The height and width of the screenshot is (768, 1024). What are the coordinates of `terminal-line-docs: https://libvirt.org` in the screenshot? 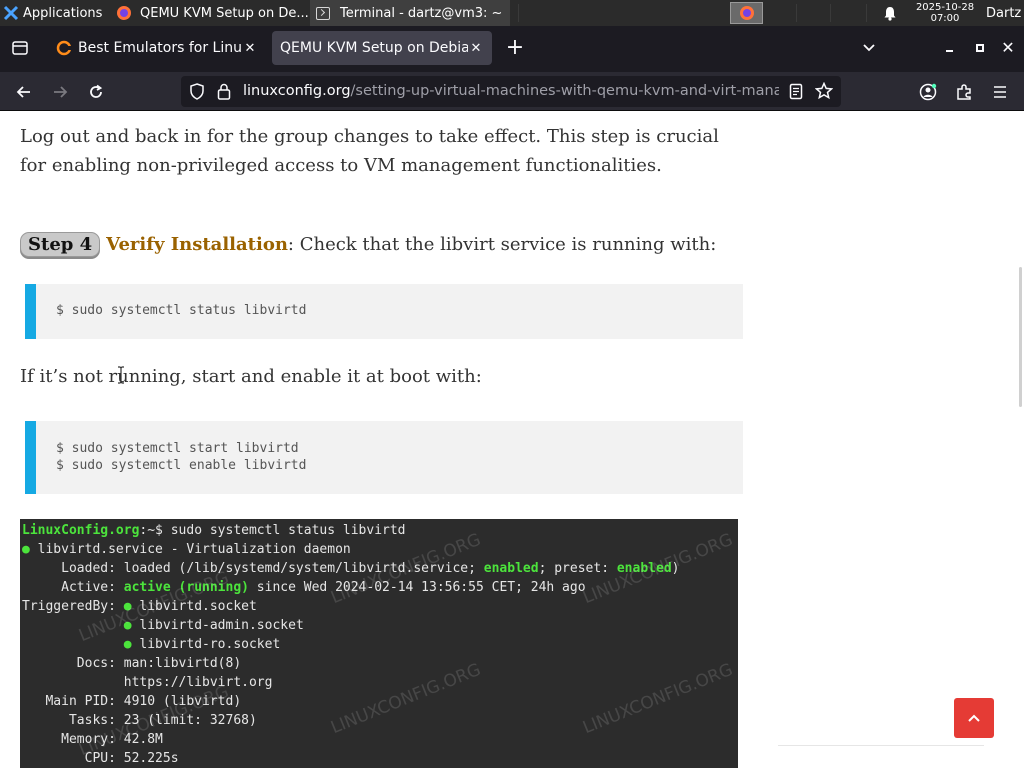 It's located at (147, 682).